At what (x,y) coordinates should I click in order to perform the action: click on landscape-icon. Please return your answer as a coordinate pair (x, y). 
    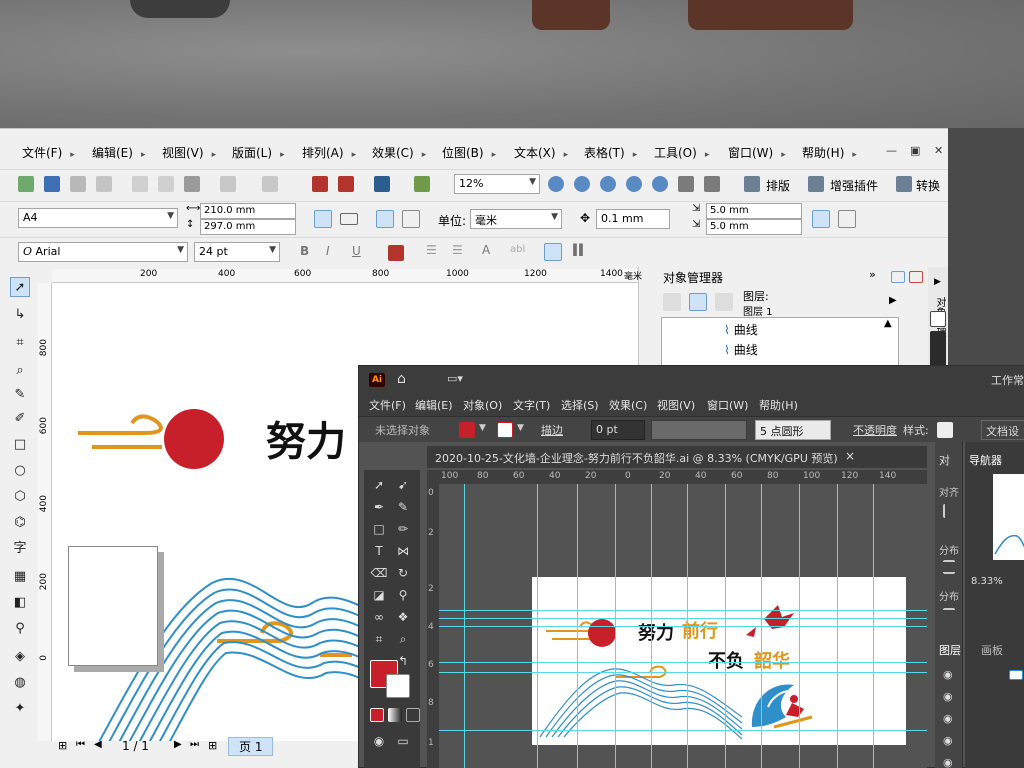
    Looking at the image, I should click on (349, 219).